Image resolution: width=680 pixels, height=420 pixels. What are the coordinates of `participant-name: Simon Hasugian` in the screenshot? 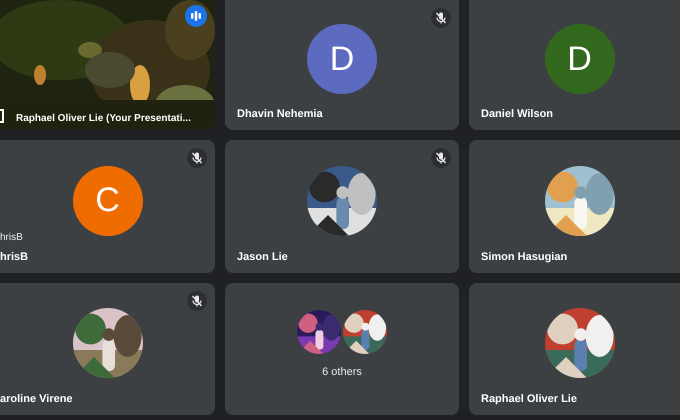 It's located at (524, 258).